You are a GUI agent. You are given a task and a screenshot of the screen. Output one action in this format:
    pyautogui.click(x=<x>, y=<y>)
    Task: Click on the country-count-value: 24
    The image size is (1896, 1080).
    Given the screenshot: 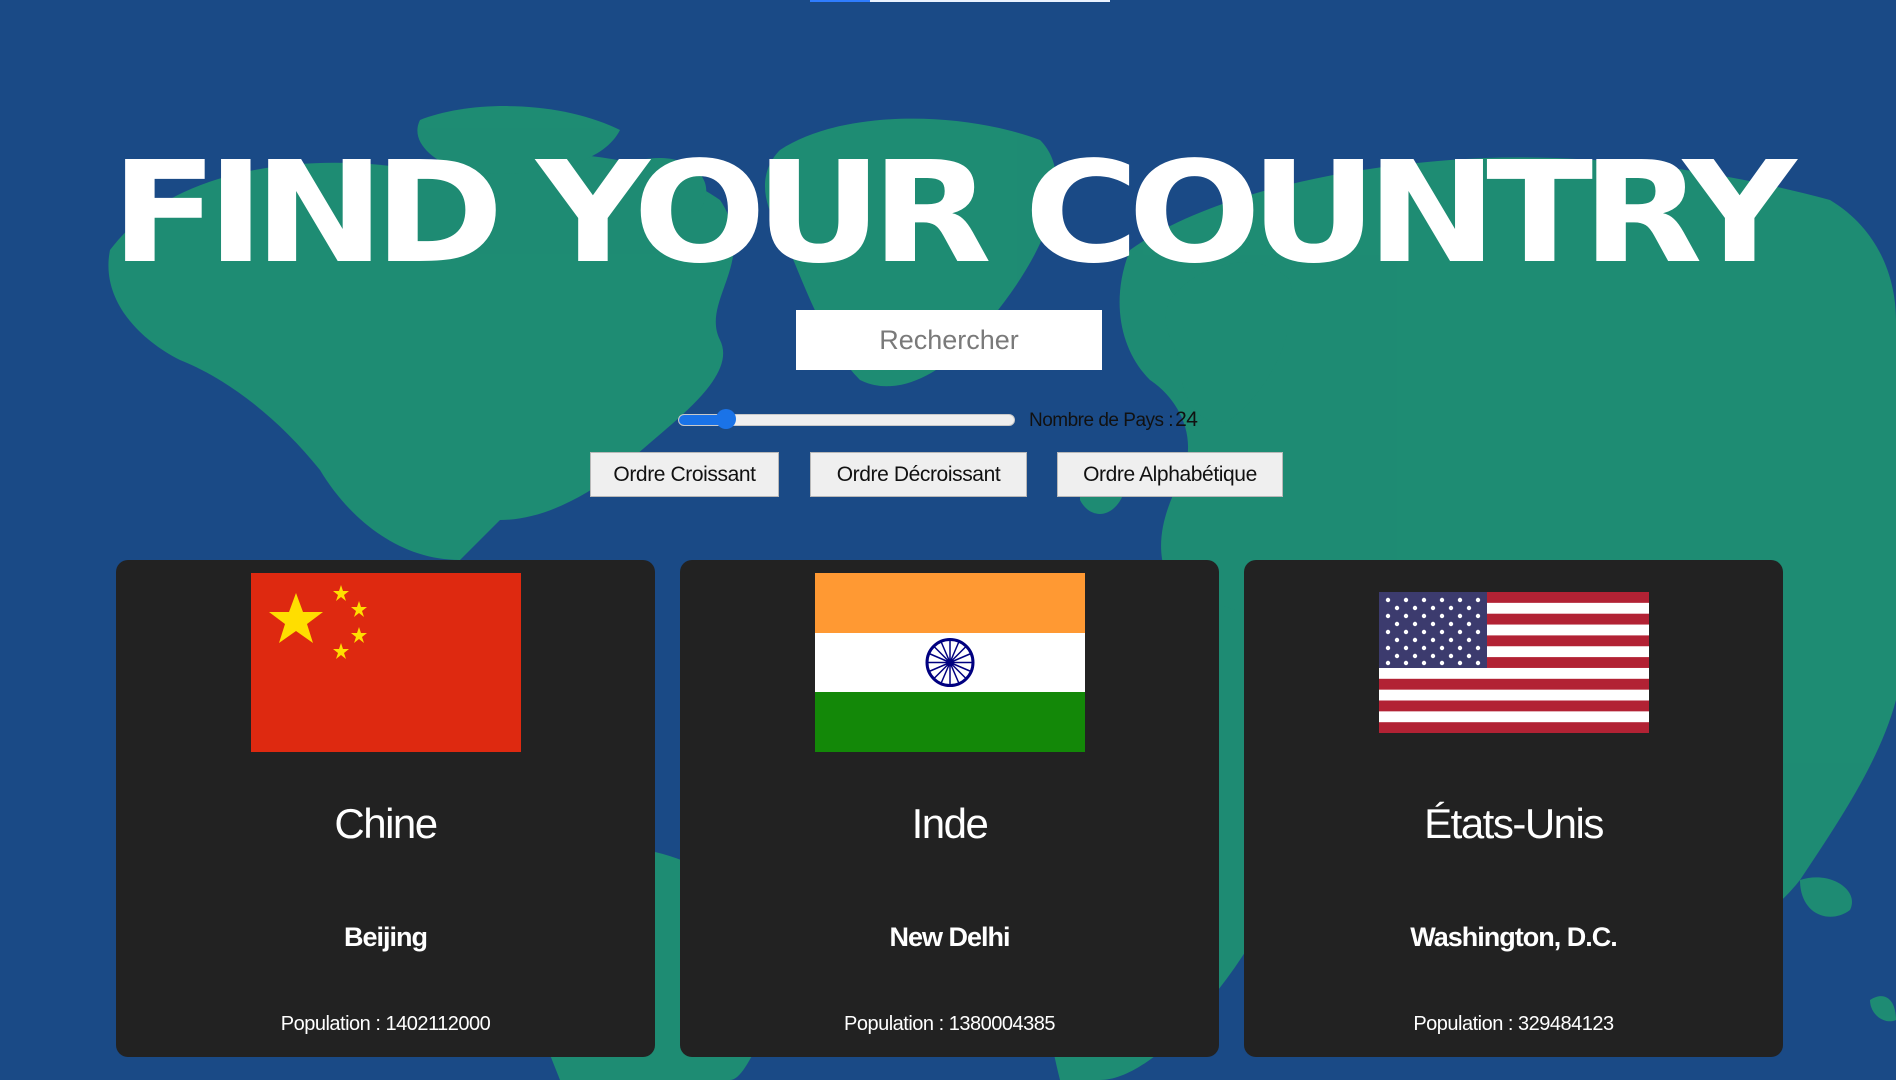 What is the action you would take?
    pyautogui.click(x=1186, y=419)
    